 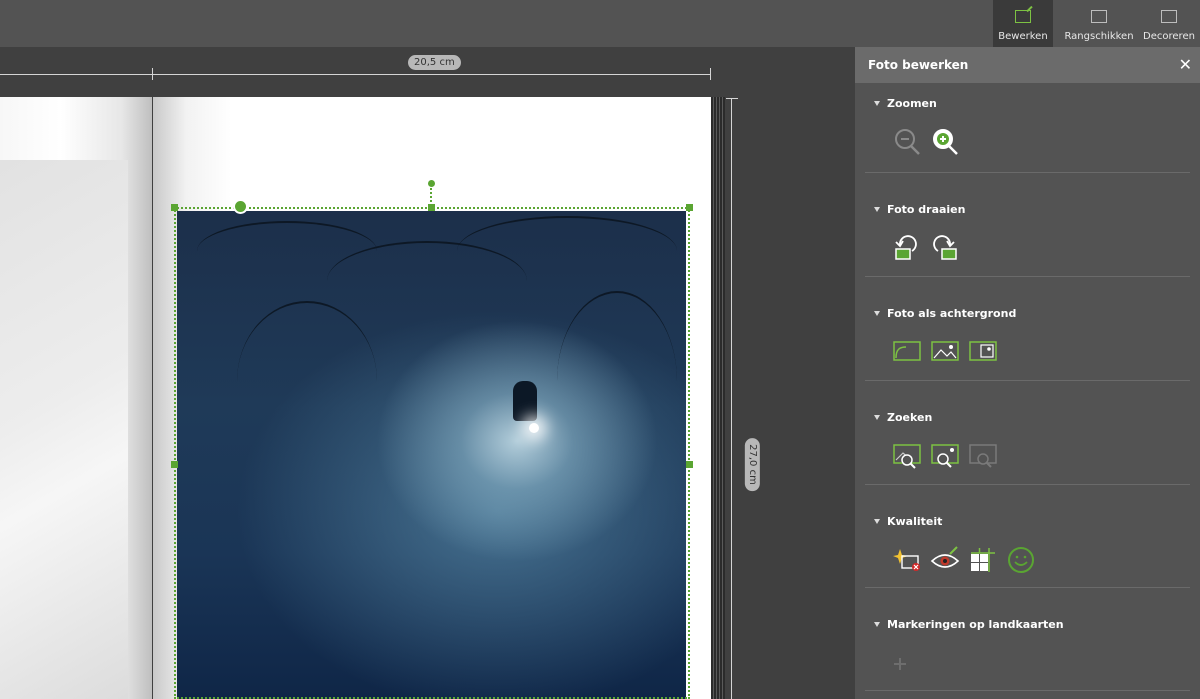 What do you see at coordinates (600, 23) in the screenshot?
I see `top-toolbar: Bewerken Rangschikken Decoreren` at bounding box center [600, 23].